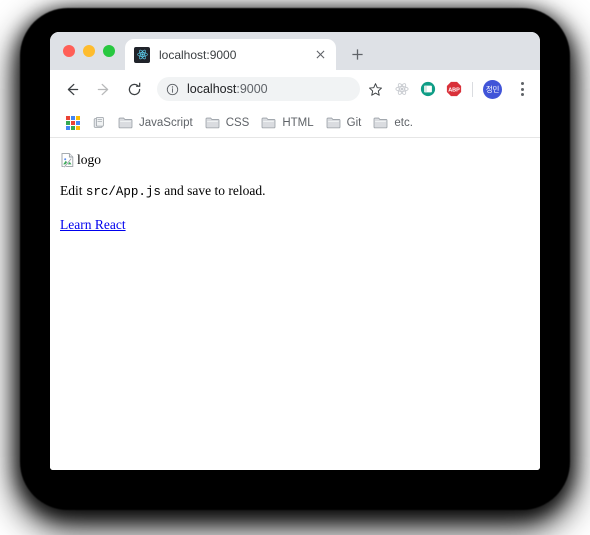 This screenshot has width=590, height=535. I want to click on bookmark-folder-html: HTML, so click(287, 123).